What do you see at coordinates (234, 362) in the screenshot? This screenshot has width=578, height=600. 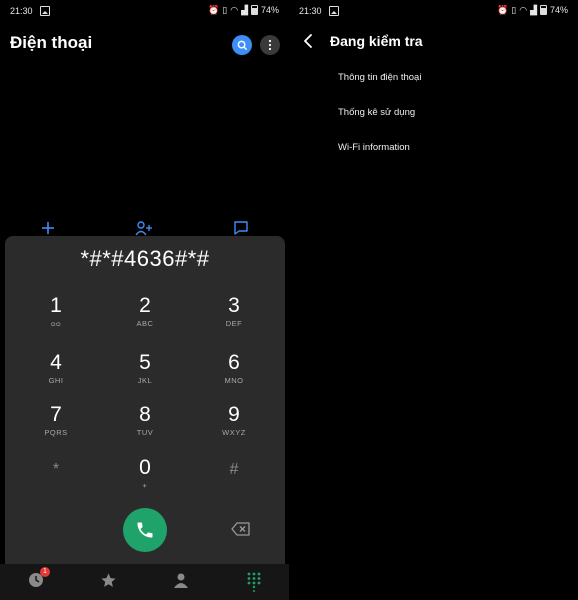 I see `key-digit: 6` at bounding box center [234, 362].